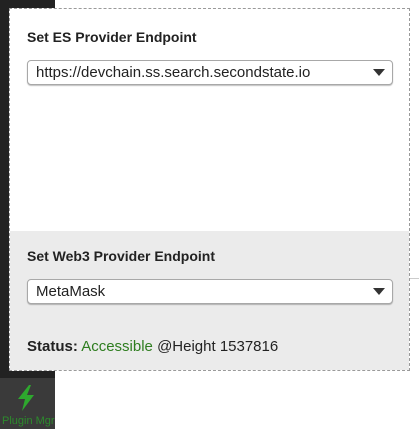 The width and height of the screenshot is (419, 429). Describe the element at coordinates (121, 256) in the screenshot. I see `web3-provider-label: Set Web3 Provider Endpoint` at that location.